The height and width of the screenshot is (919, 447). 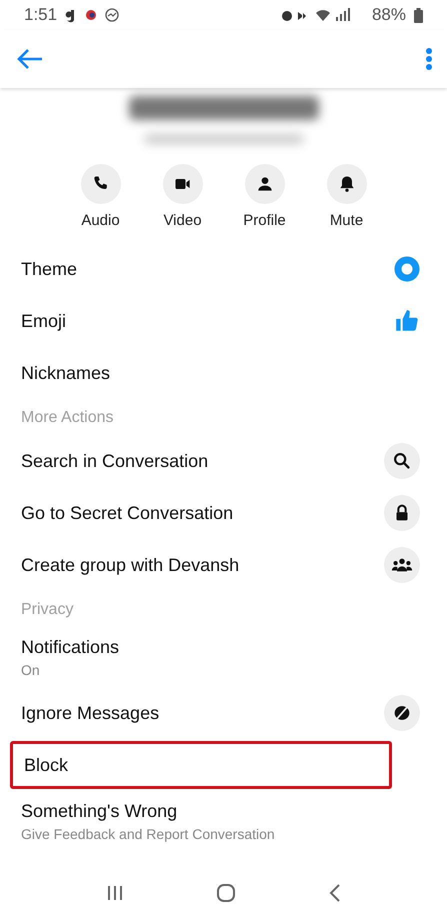 I want to click on menu-item-label: Something's Wrong, so click(x=148, y=811).